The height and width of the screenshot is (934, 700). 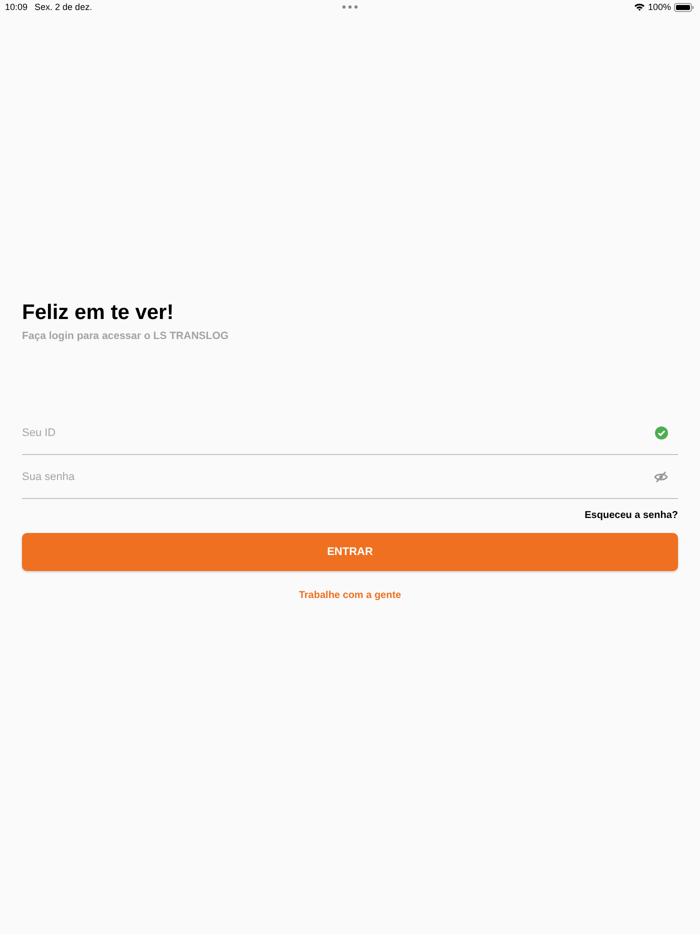 I want to click on multitasking-dots-icon, so click(x=350, y=7).